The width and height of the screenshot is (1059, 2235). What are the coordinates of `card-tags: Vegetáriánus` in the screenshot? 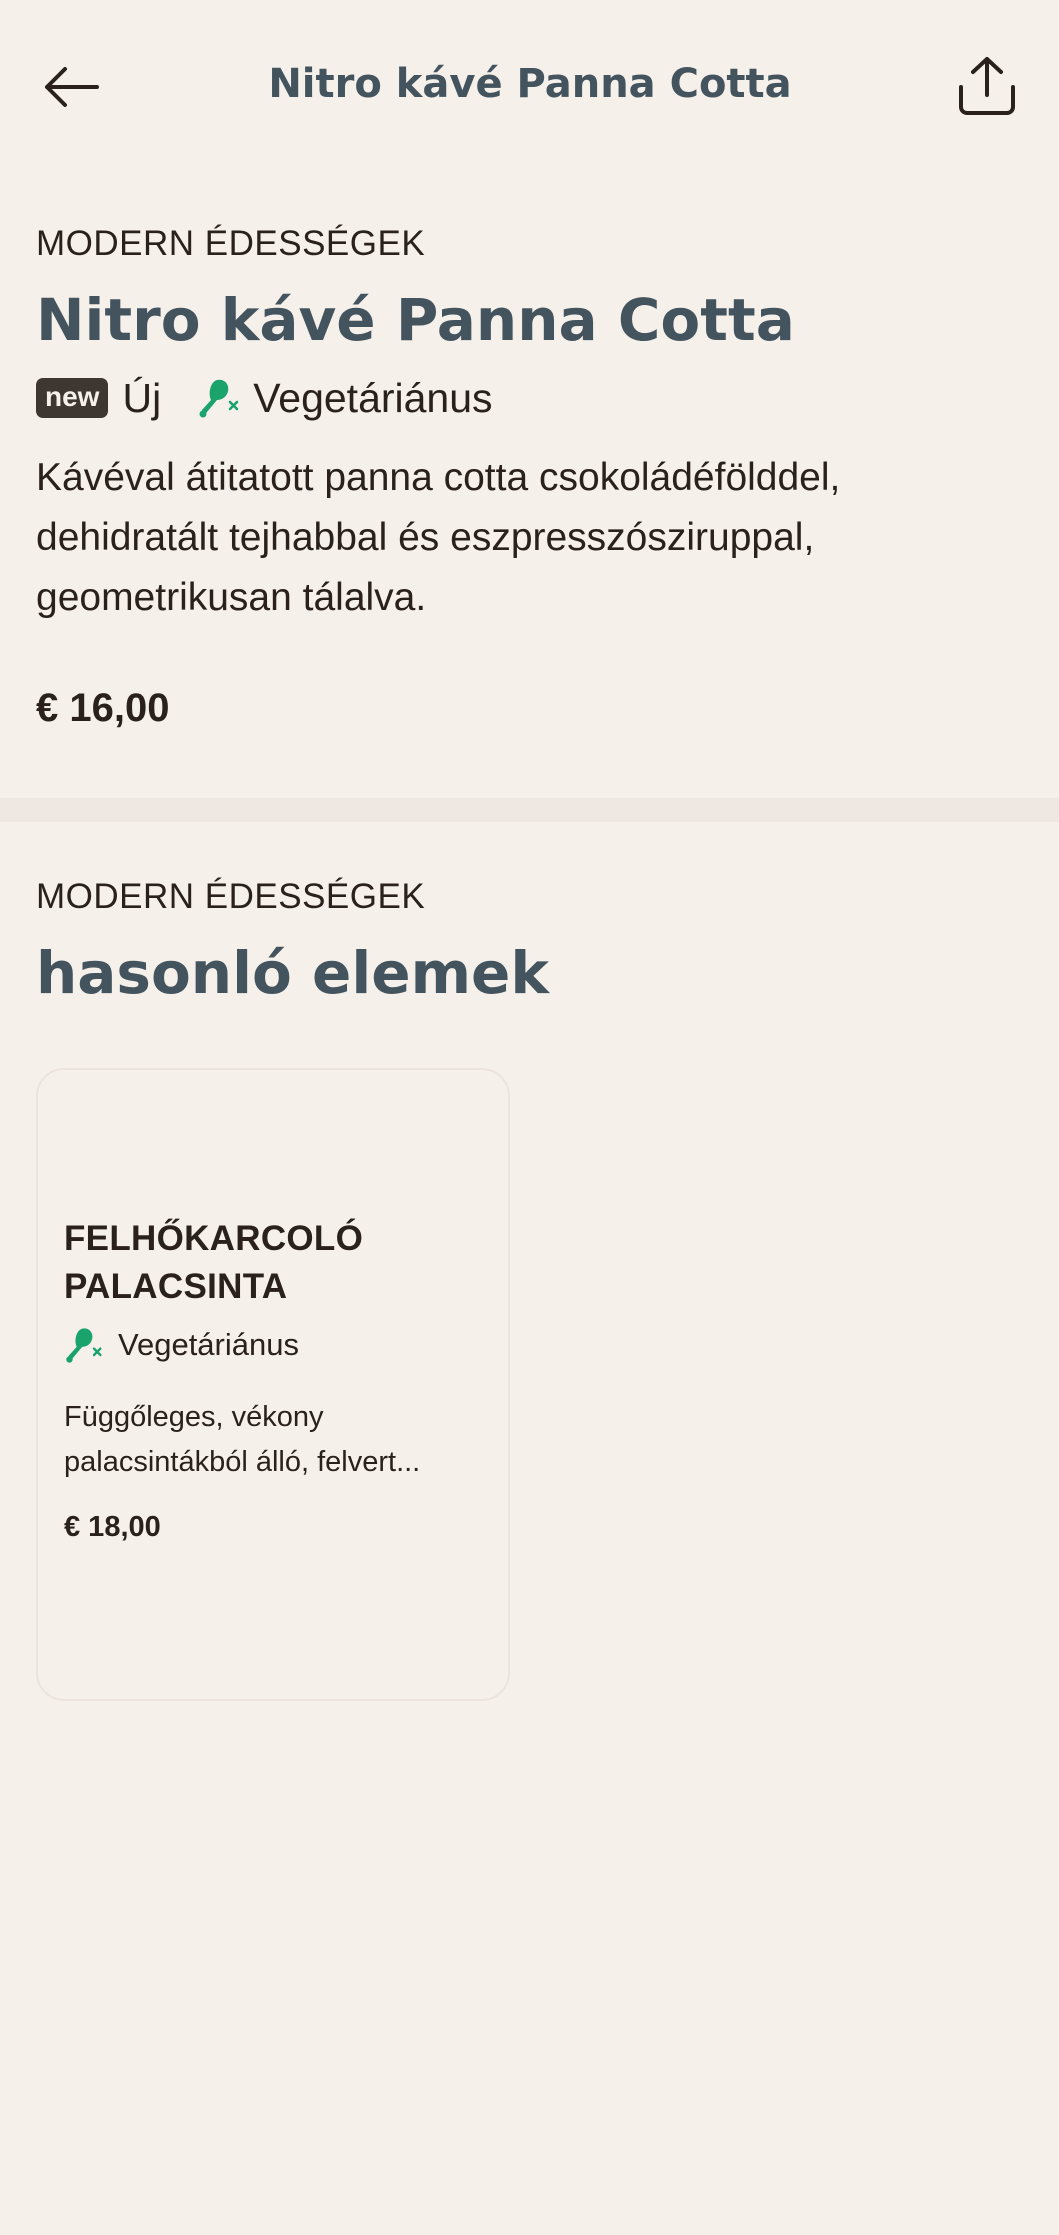 It's located at (274, 1345).